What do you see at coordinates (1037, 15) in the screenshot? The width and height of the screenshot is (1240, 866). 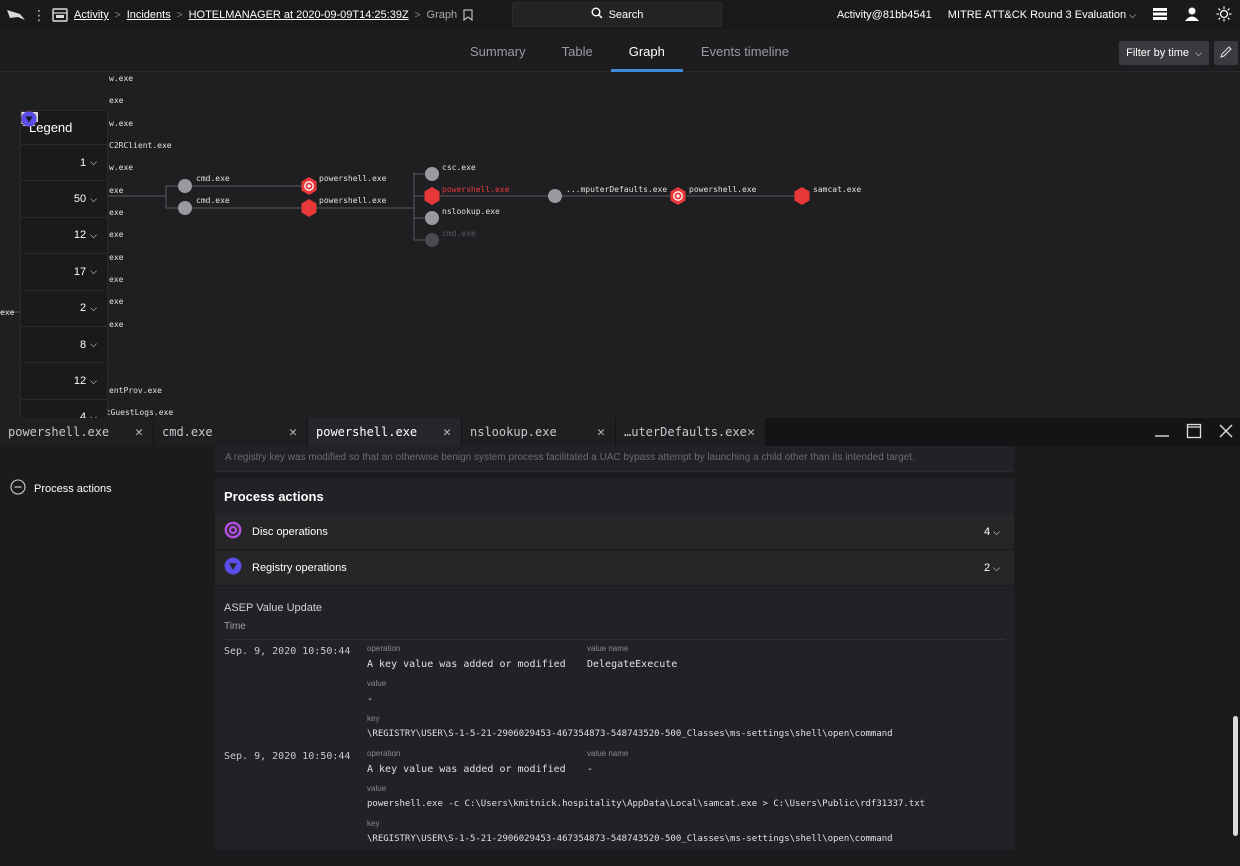 I see `workspace-label: MITRE ATT&CK Round 3 Evaluation` at bounding box center [1037, 15].